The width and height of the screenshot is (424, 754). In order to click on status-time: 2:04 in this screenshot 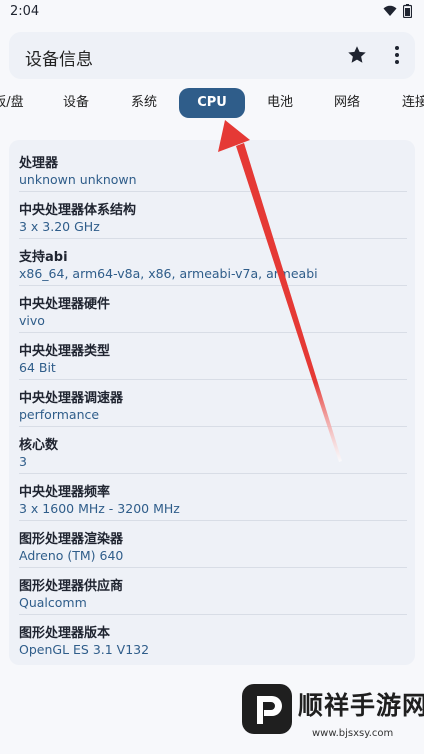, I will do `click(25, 11)`.